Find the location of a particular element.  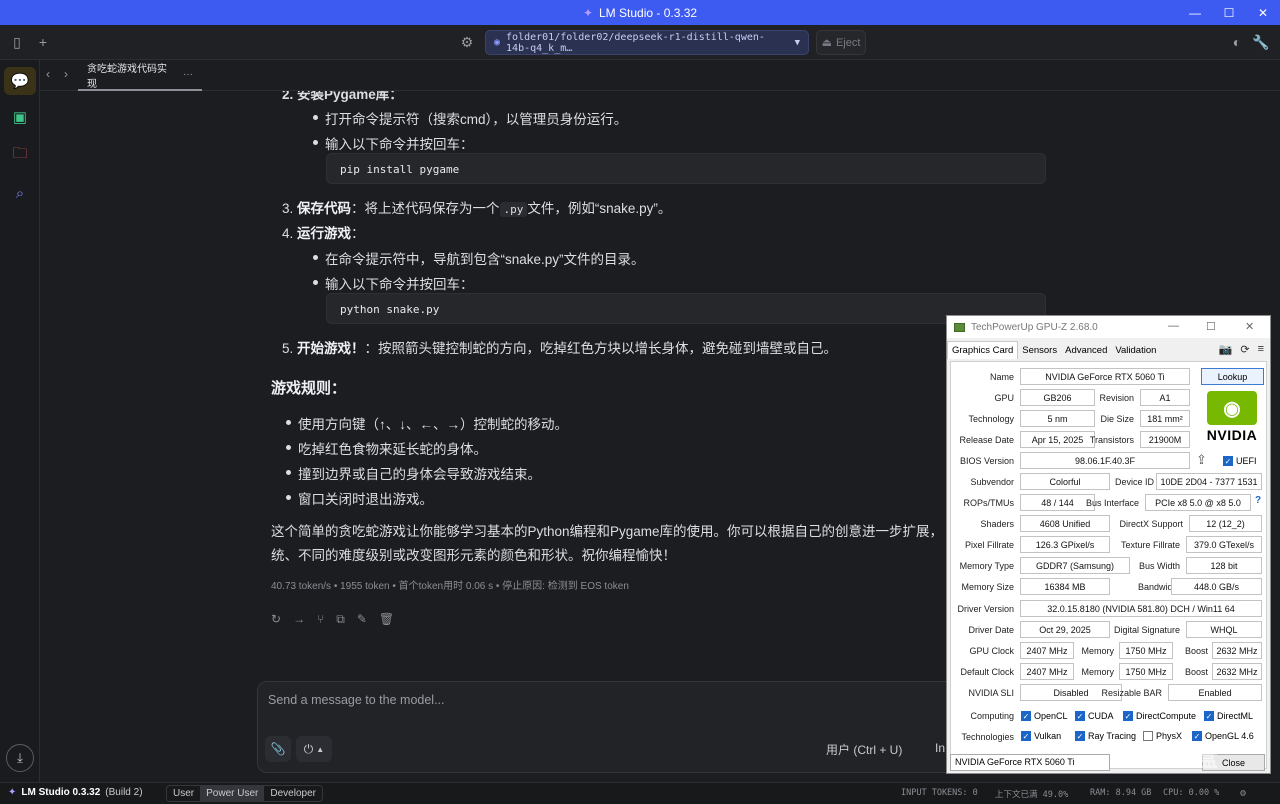

label: Computing is located at coordinates (992, 716).